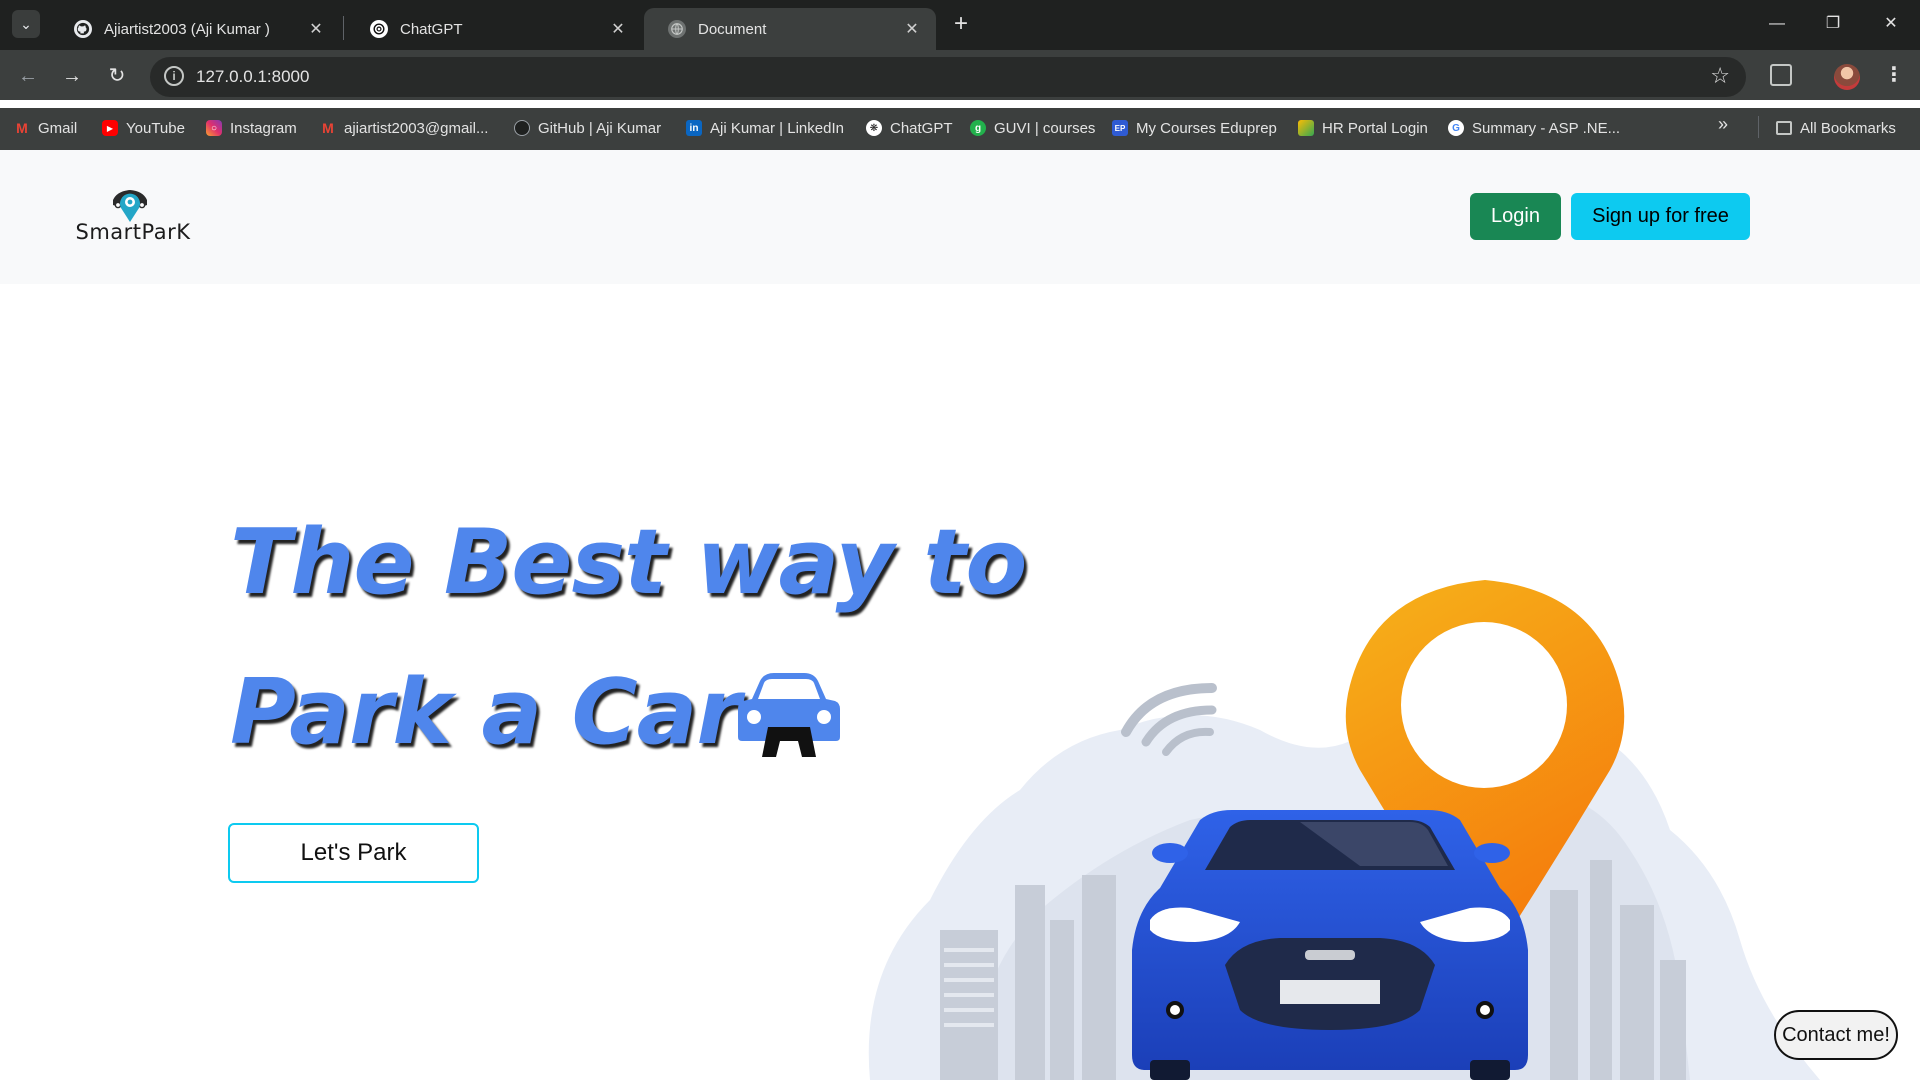  I want to click on bookmark-star-icon: ☆, so click(1720, 76).